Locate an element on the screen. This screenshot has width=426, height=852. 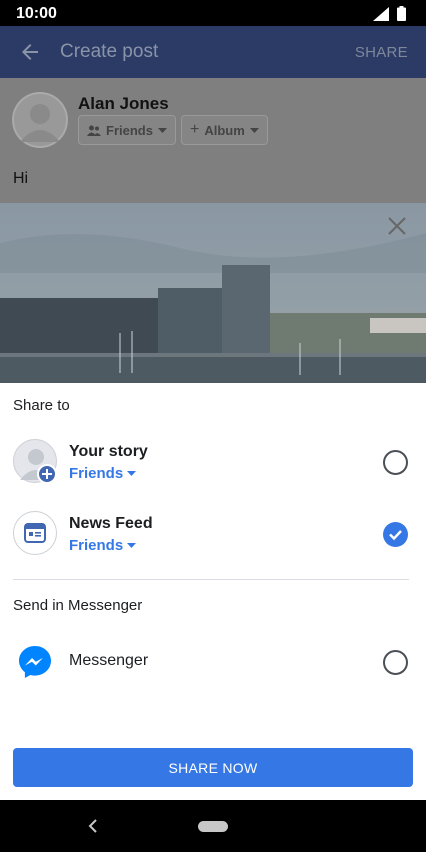
your-story-title: Your story is located at coordinates (108, 451).